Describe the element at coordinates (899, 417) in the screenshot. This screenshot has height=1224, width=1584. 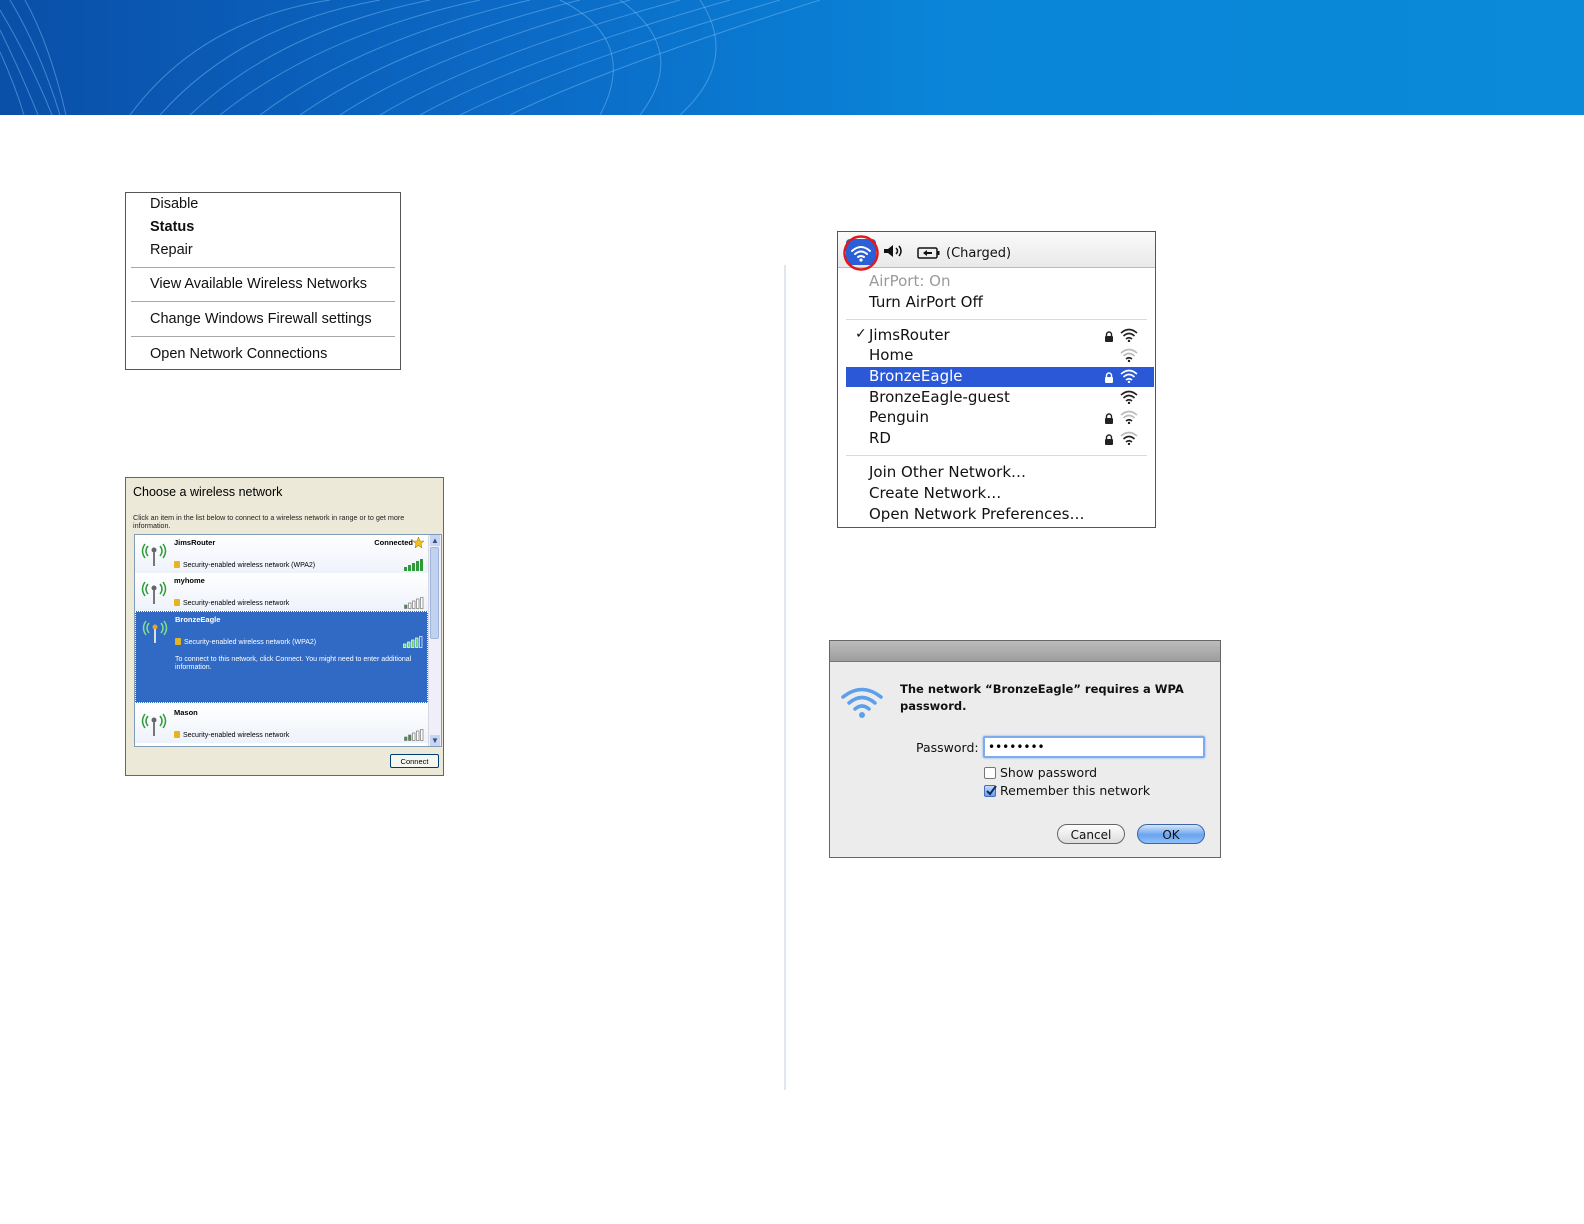
I see `network-name: Penguin` at that location.